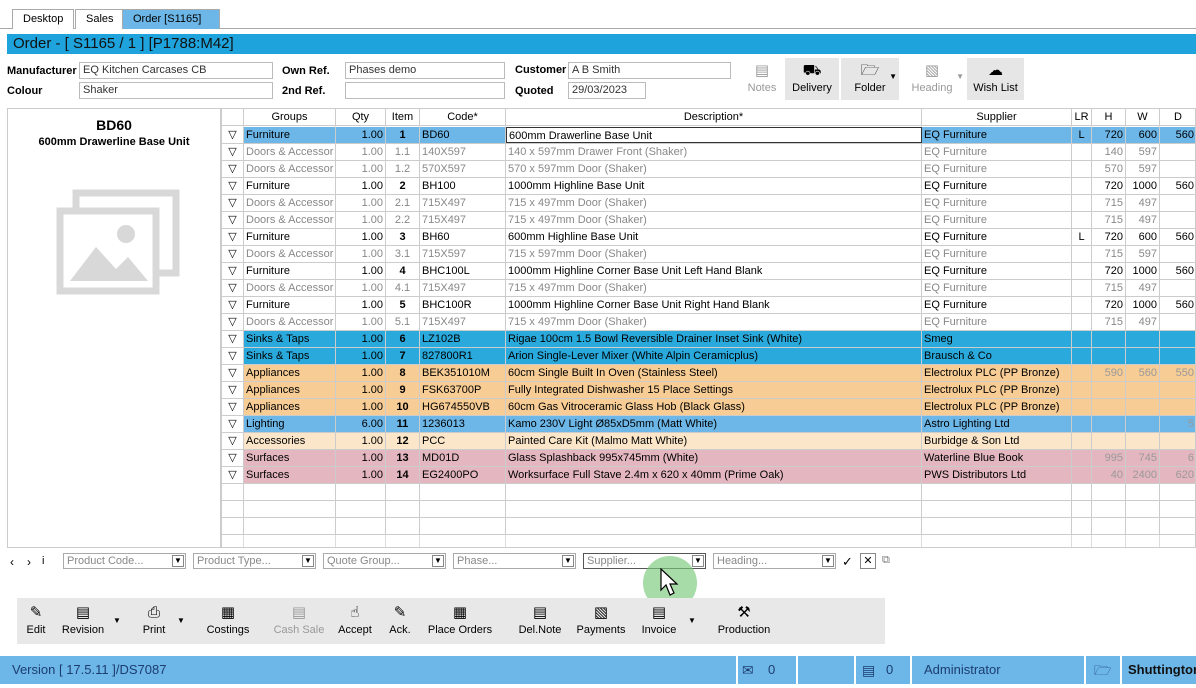 The width and height of the screenshot is (1196, 688). Describe the element at coordinates (43, 19) in the screenshot. I see `tab-desktop: Desktop` at that location.